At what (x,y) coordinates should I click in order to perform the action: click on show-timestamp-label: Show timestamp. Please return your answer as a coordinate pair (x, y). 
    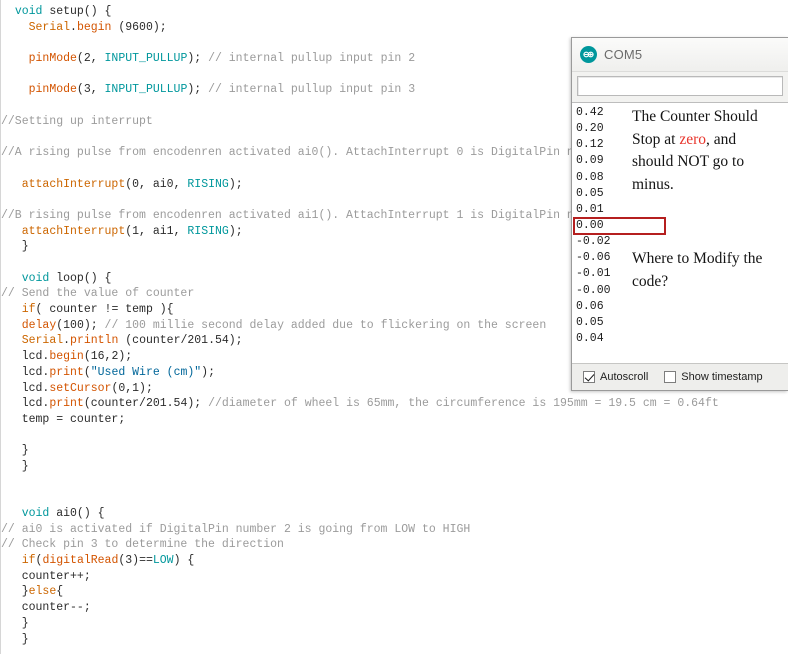
    Looking at the image, I should click on (722, 377).